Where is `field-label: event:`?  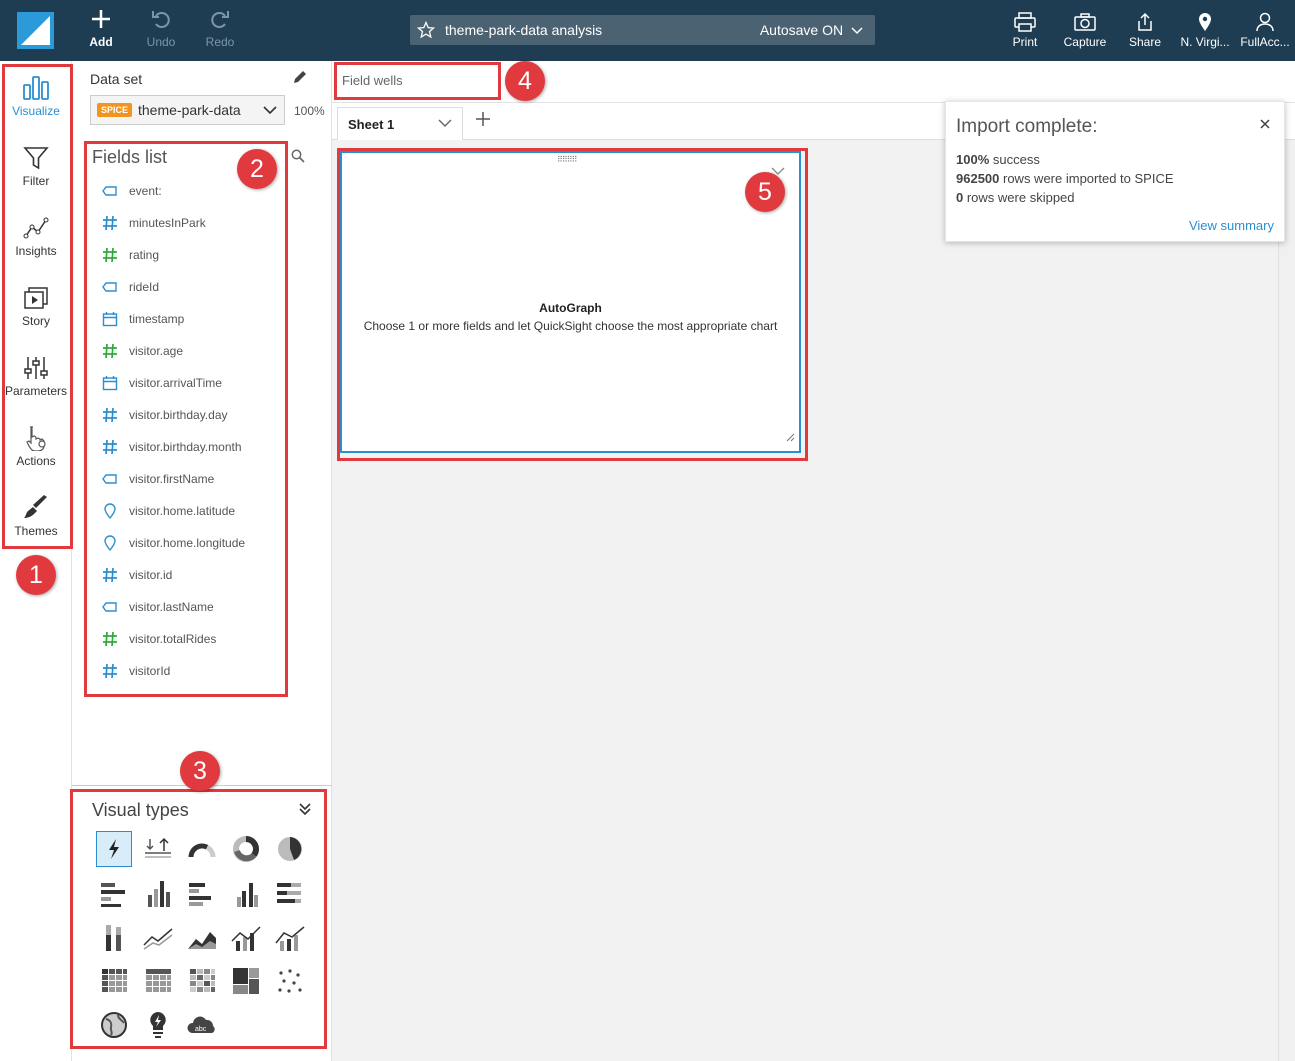
field-label: event: is located at coordinates (145, 191).